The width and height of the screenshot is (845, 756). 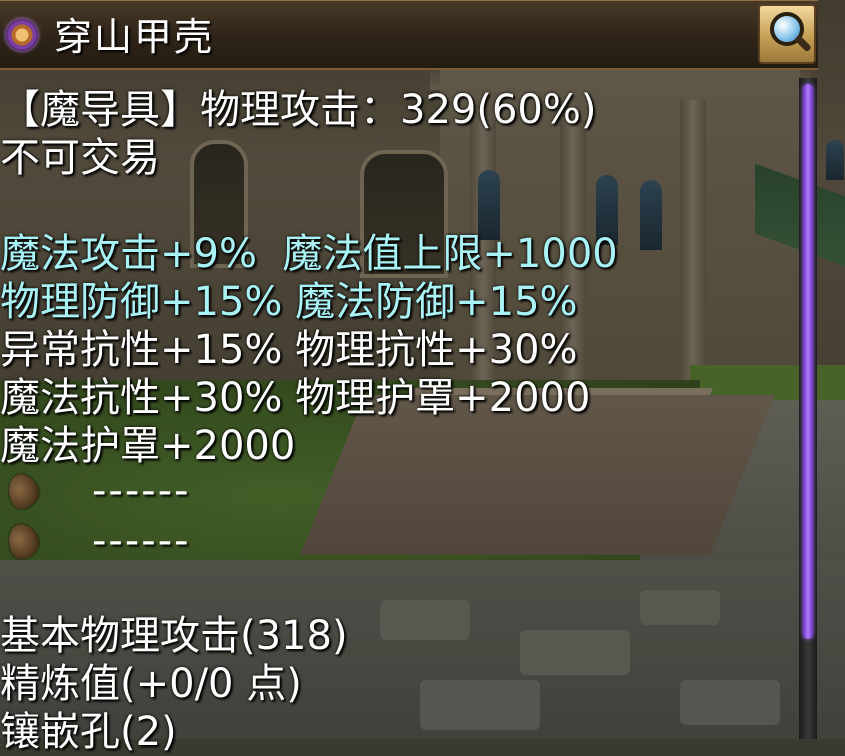 What do you see at coordinates (22, 35) in the screenshot?
I see `item-ring-icon` at bounding box center [22, 35].